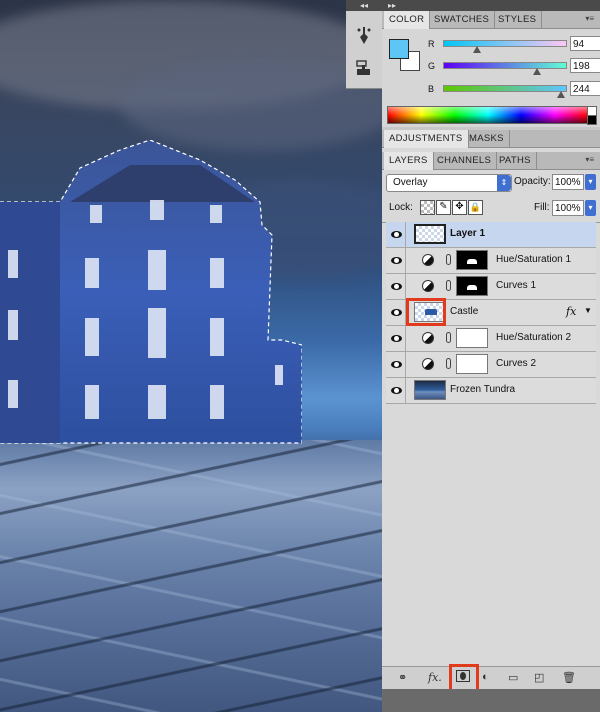 The image size is (600, 712). I want to click on tab-styles: STYLES, so click(518, 19).